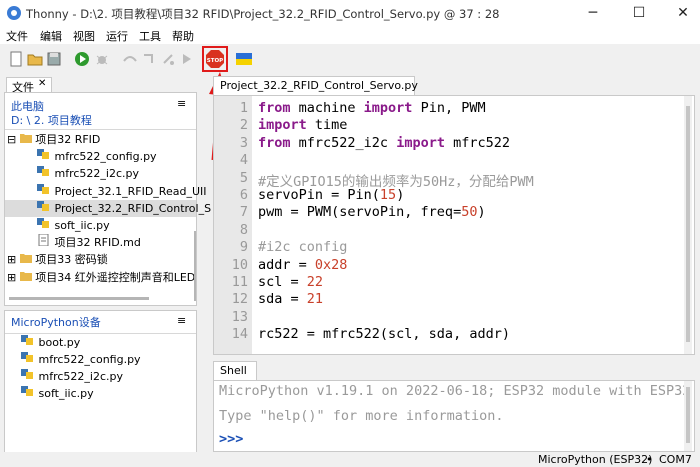  I want to click on code-line: addr = 0x28, so click(302, 265).